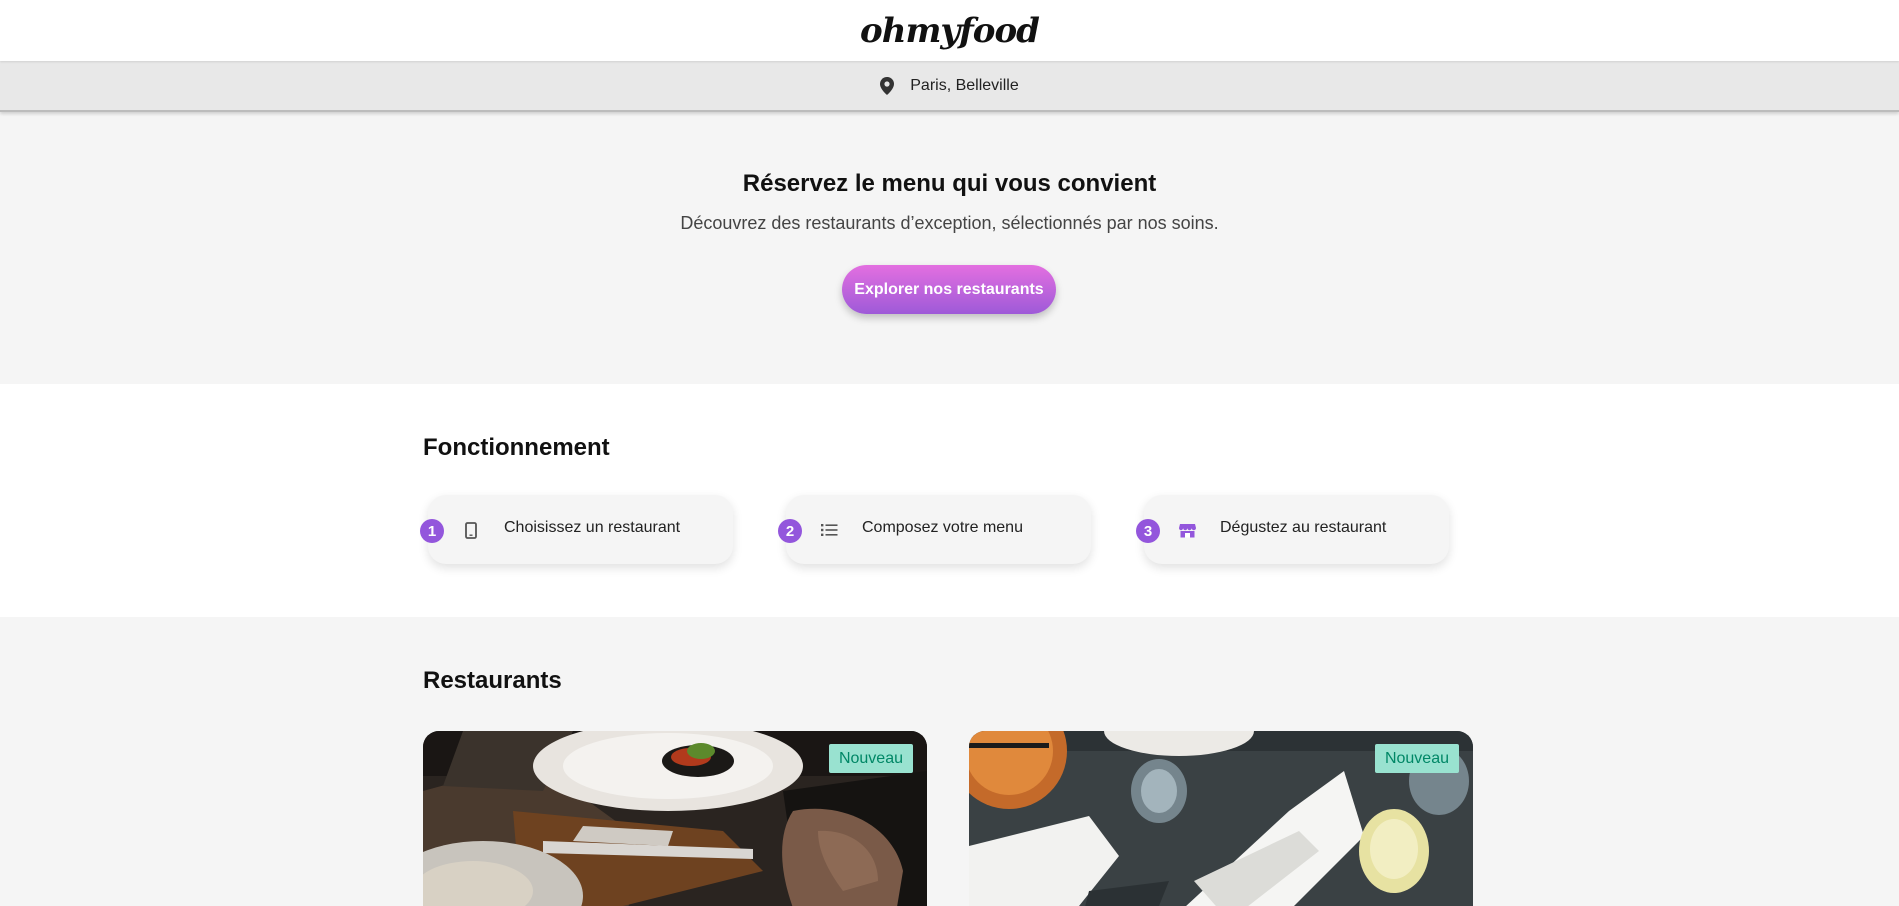 The height and width of the screenshot is (906, 1899). Describe the element at coordinates (1187, 530) in the screenshot. I see `store-icon` at that location.